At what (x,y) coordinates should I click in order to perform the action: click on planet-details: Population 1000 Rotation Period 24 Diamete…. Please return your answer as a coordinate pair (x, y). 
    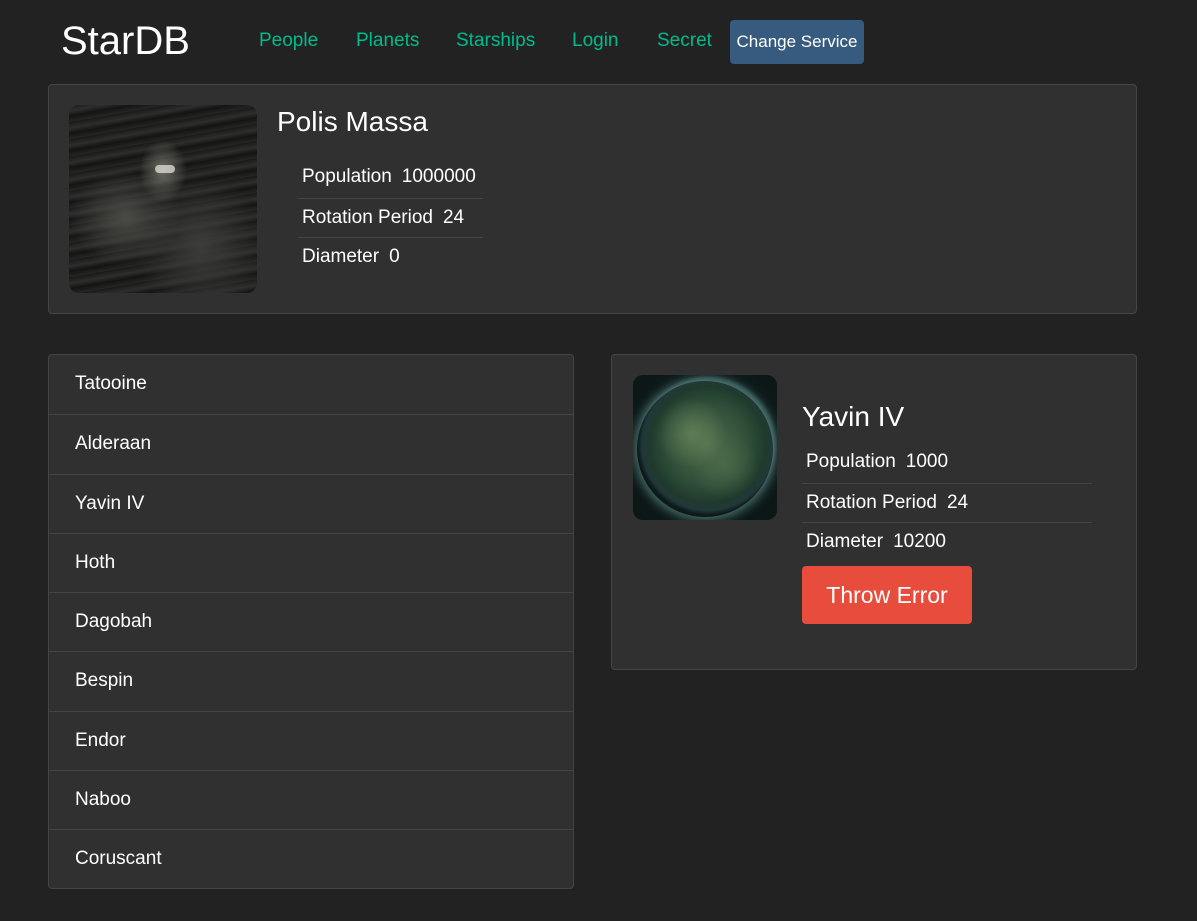
    Looking at the image, I should click on (947, 502).